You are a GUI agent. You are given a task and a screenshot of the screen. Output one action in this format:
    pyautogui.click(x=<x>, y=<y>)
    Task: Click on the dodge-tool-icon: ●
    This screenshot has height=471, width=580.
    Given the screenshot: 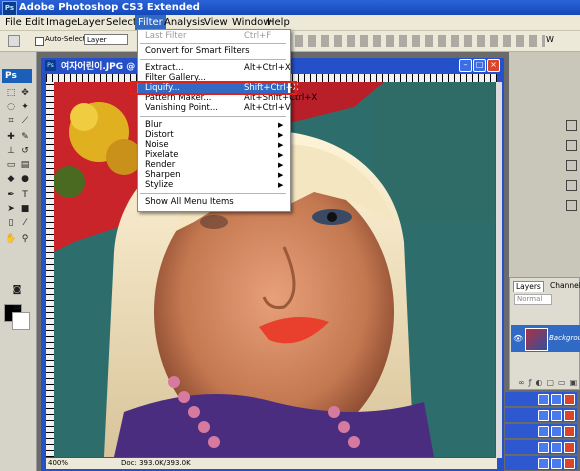 What is the action you would take?
    pyautogui.click(x=25, y=179)
    